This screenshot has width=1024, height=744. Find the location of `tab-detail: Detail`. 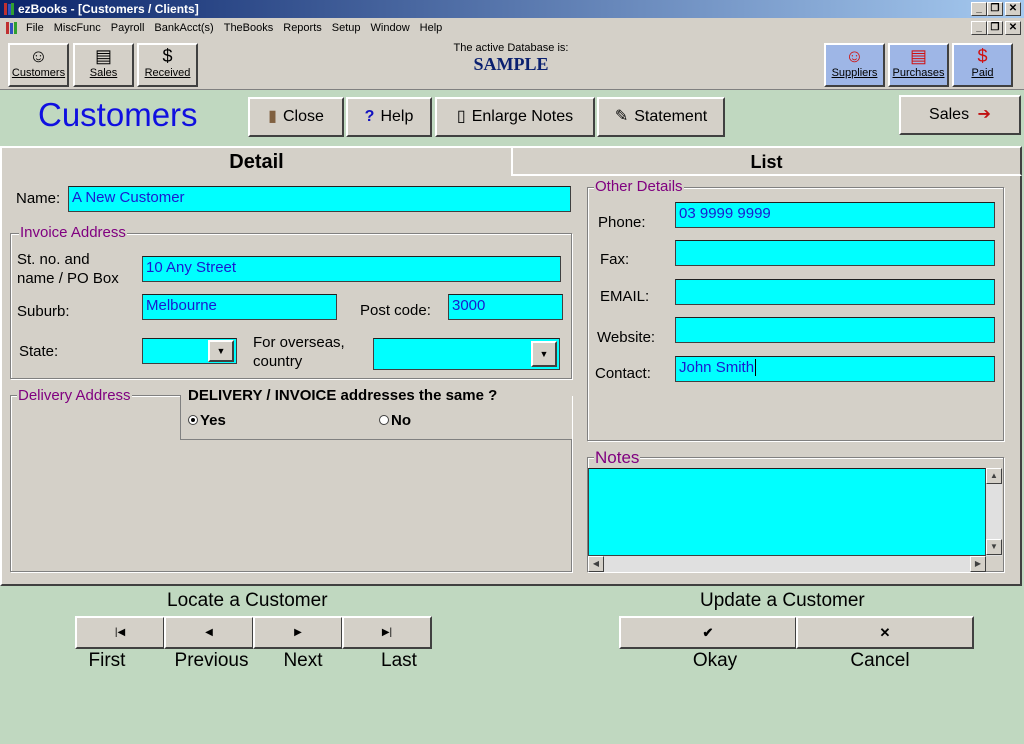

tab-detail: Detail is located at coordinates (255, 161).